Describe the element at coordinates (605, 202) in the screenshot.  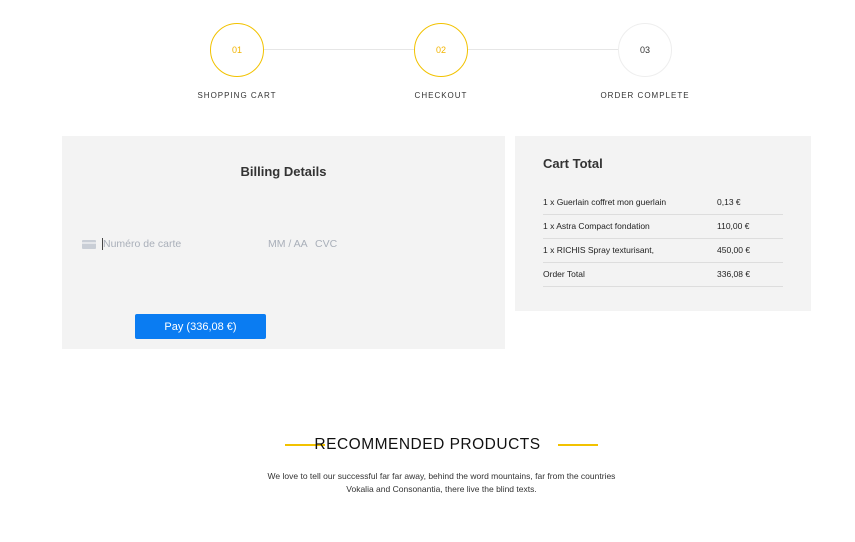
I see `cart-item-name: 1 x Guerlain coffret mon guerlain` at that location.